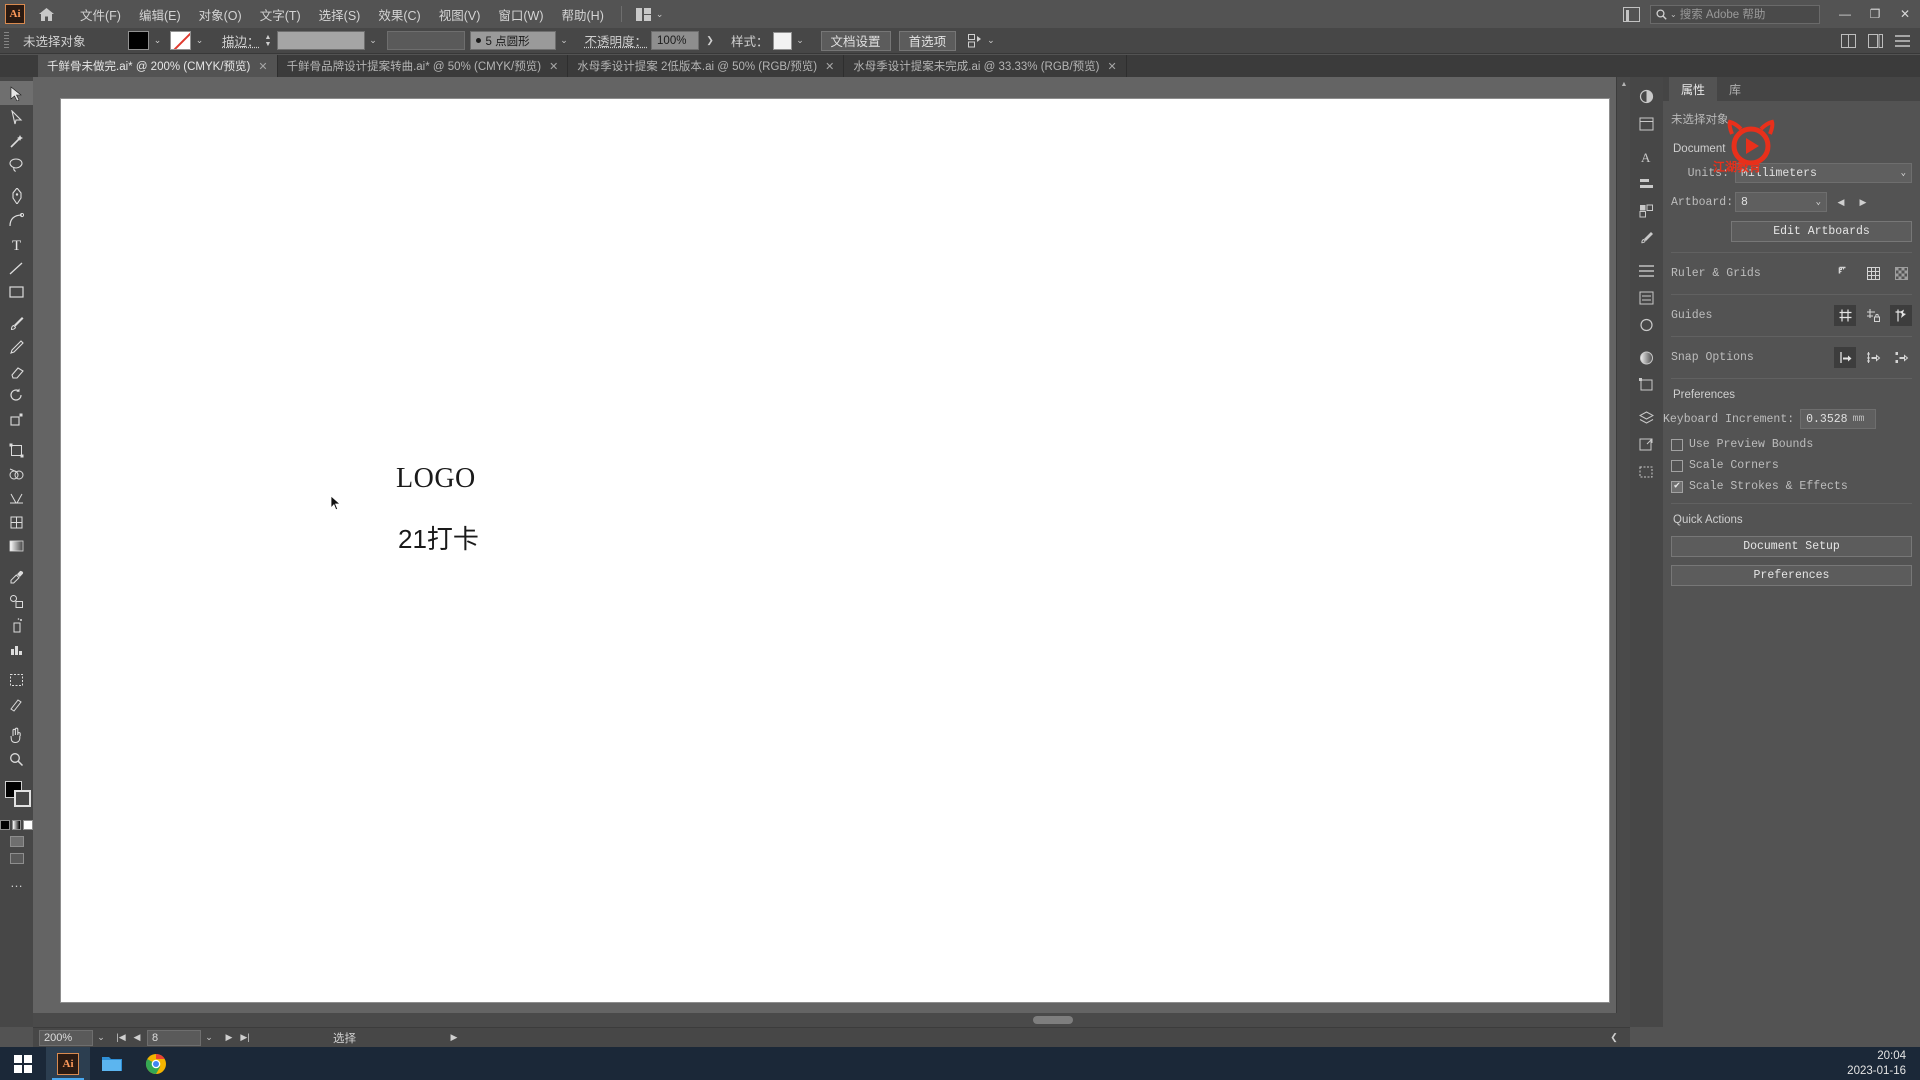 This screenshot has height=1080, width=1920. I want to click on snap-to-point-icon, so click(1845, 357).